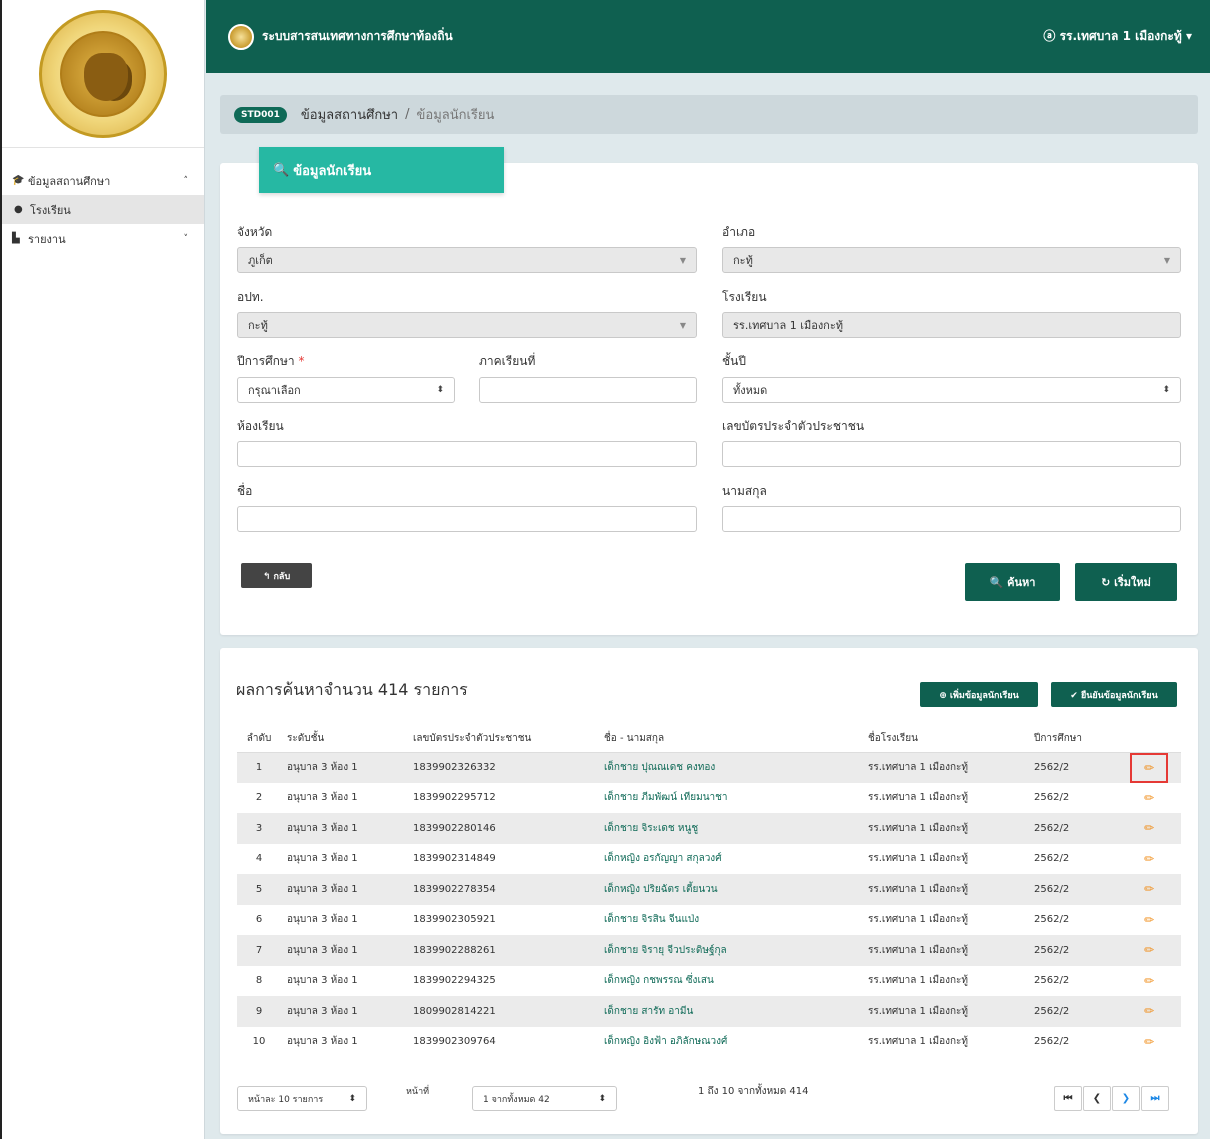 The image size is (1210, 1139). Describe the element at coordinates (730, 828) in the screenshot. I see `cell-name: เด็กชาย จิระเดช หนูชู` at that location.